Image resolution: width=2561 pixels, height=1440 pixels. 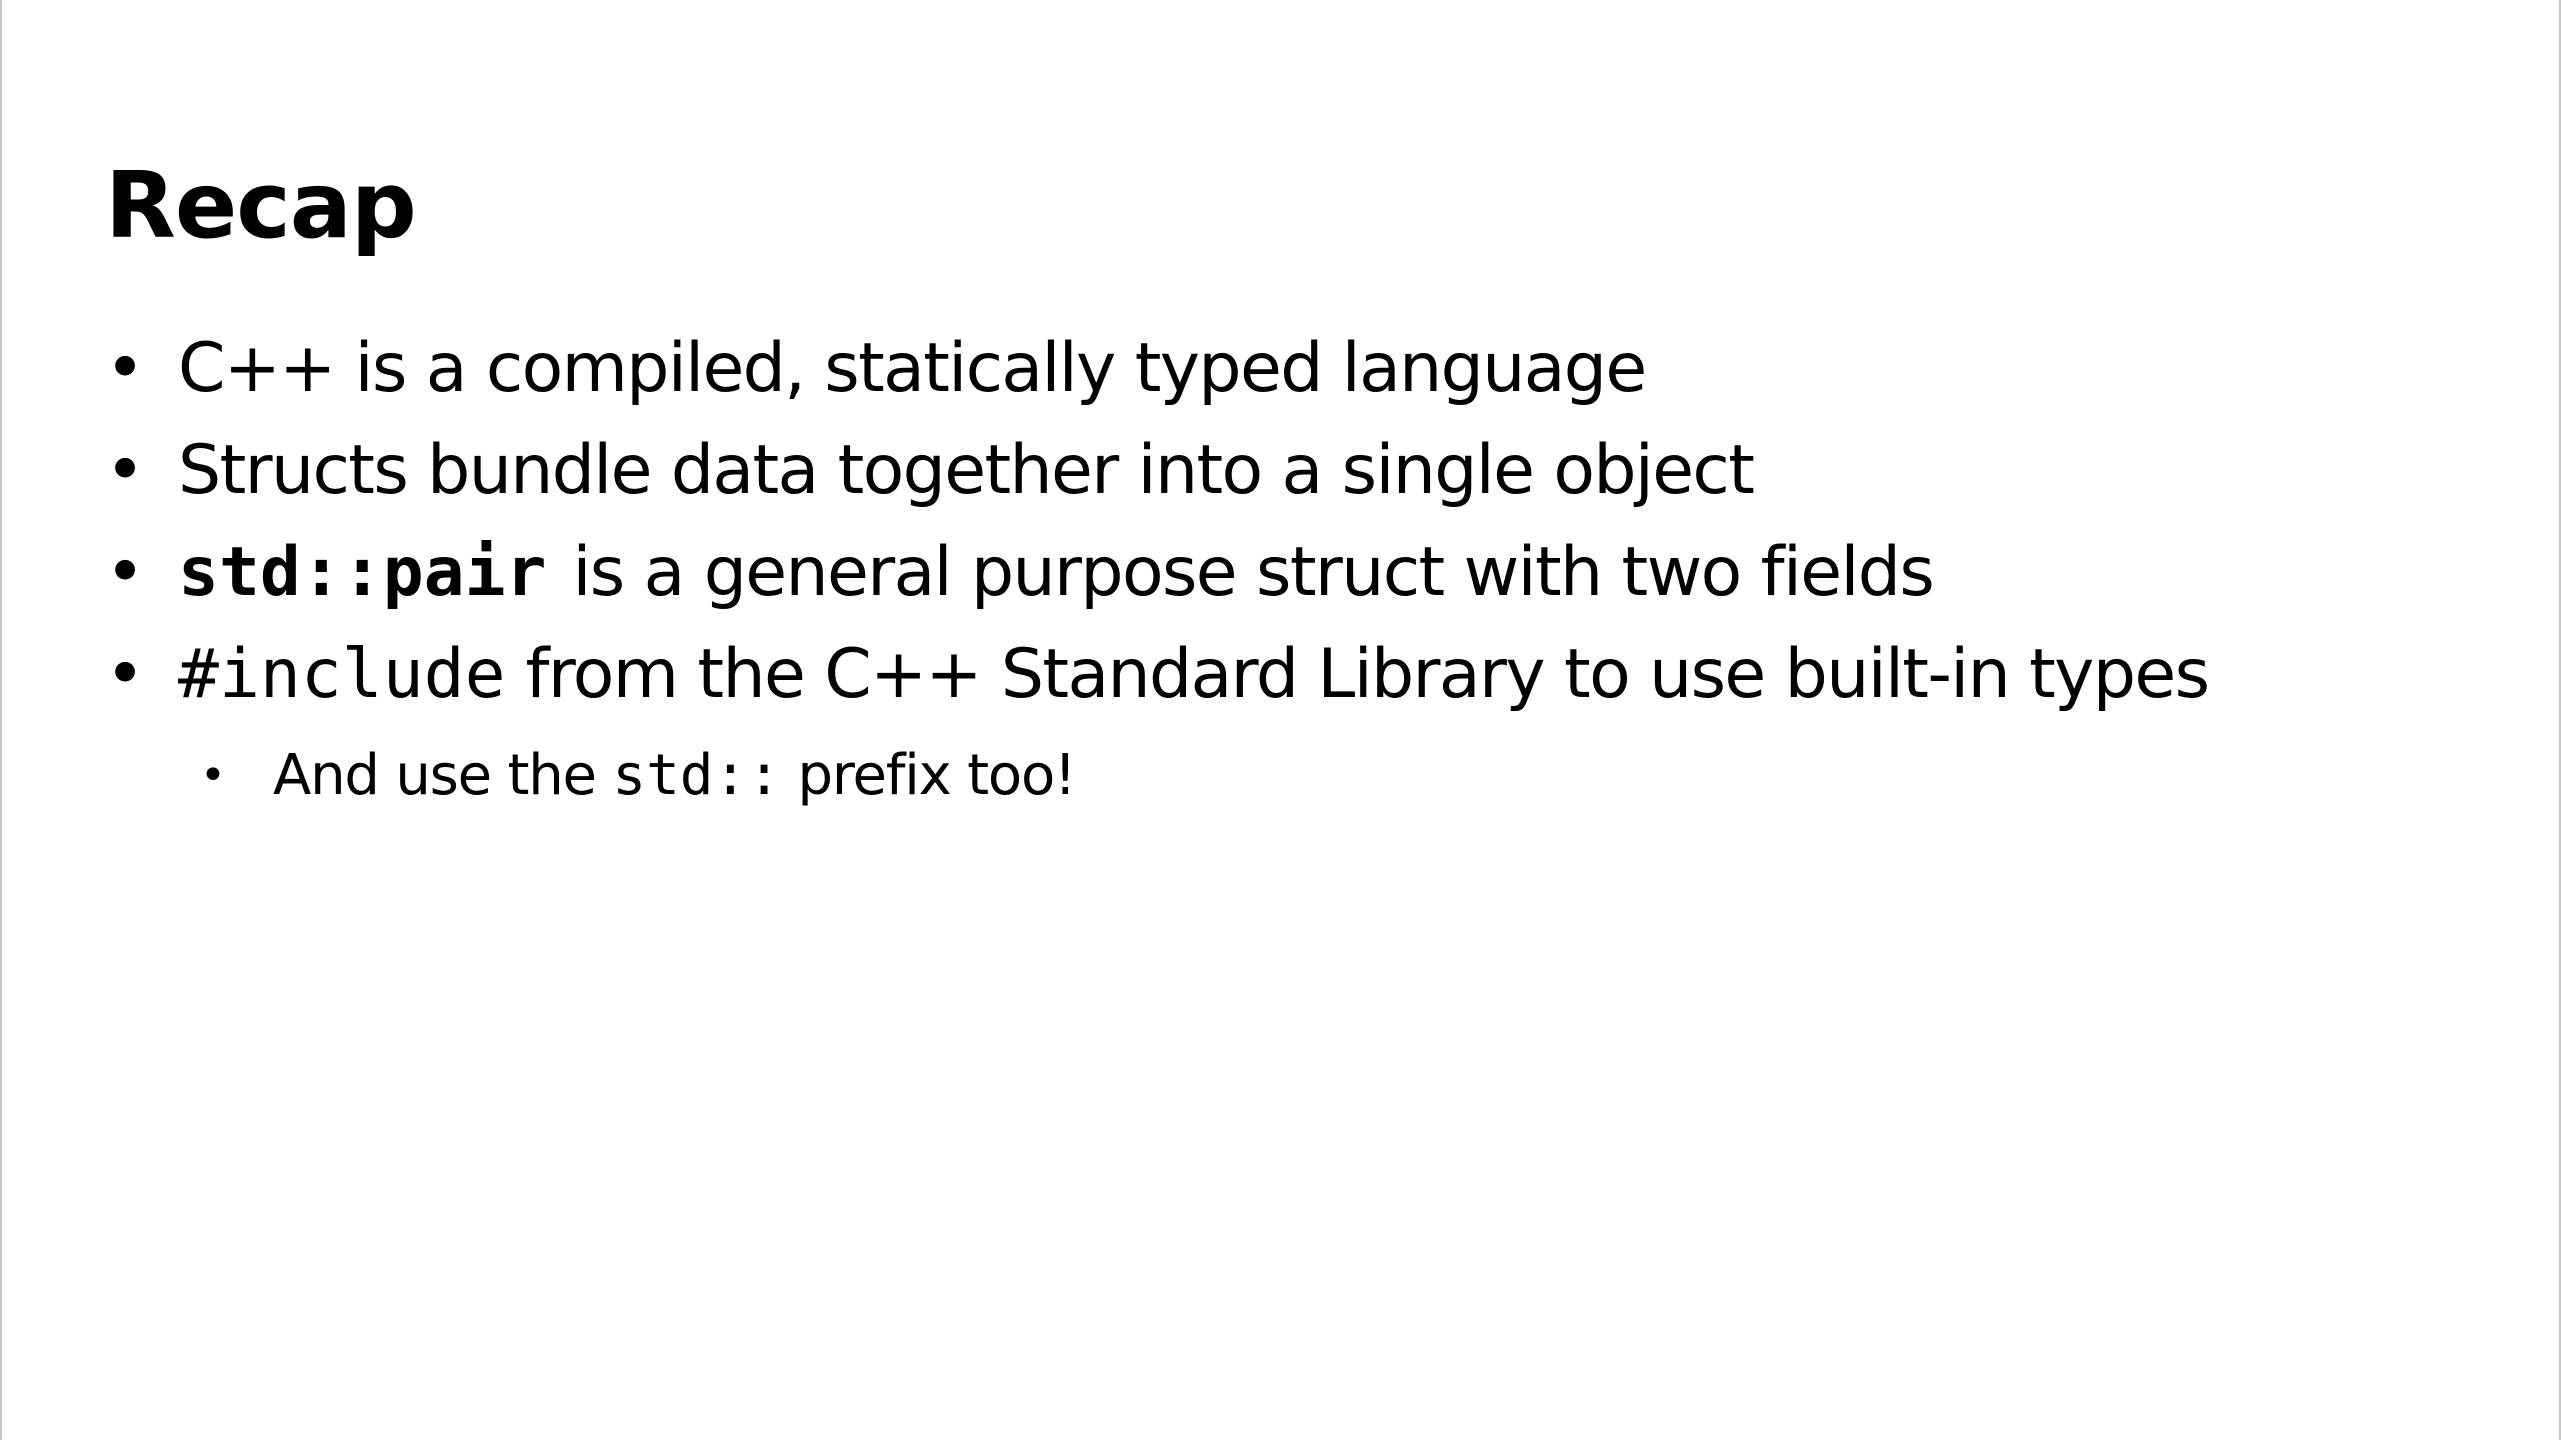 What do you see at coordinates (443, 775) in the screenshot?
I see `sub-bullet-text: And use the` at bounding box center [443, 775].